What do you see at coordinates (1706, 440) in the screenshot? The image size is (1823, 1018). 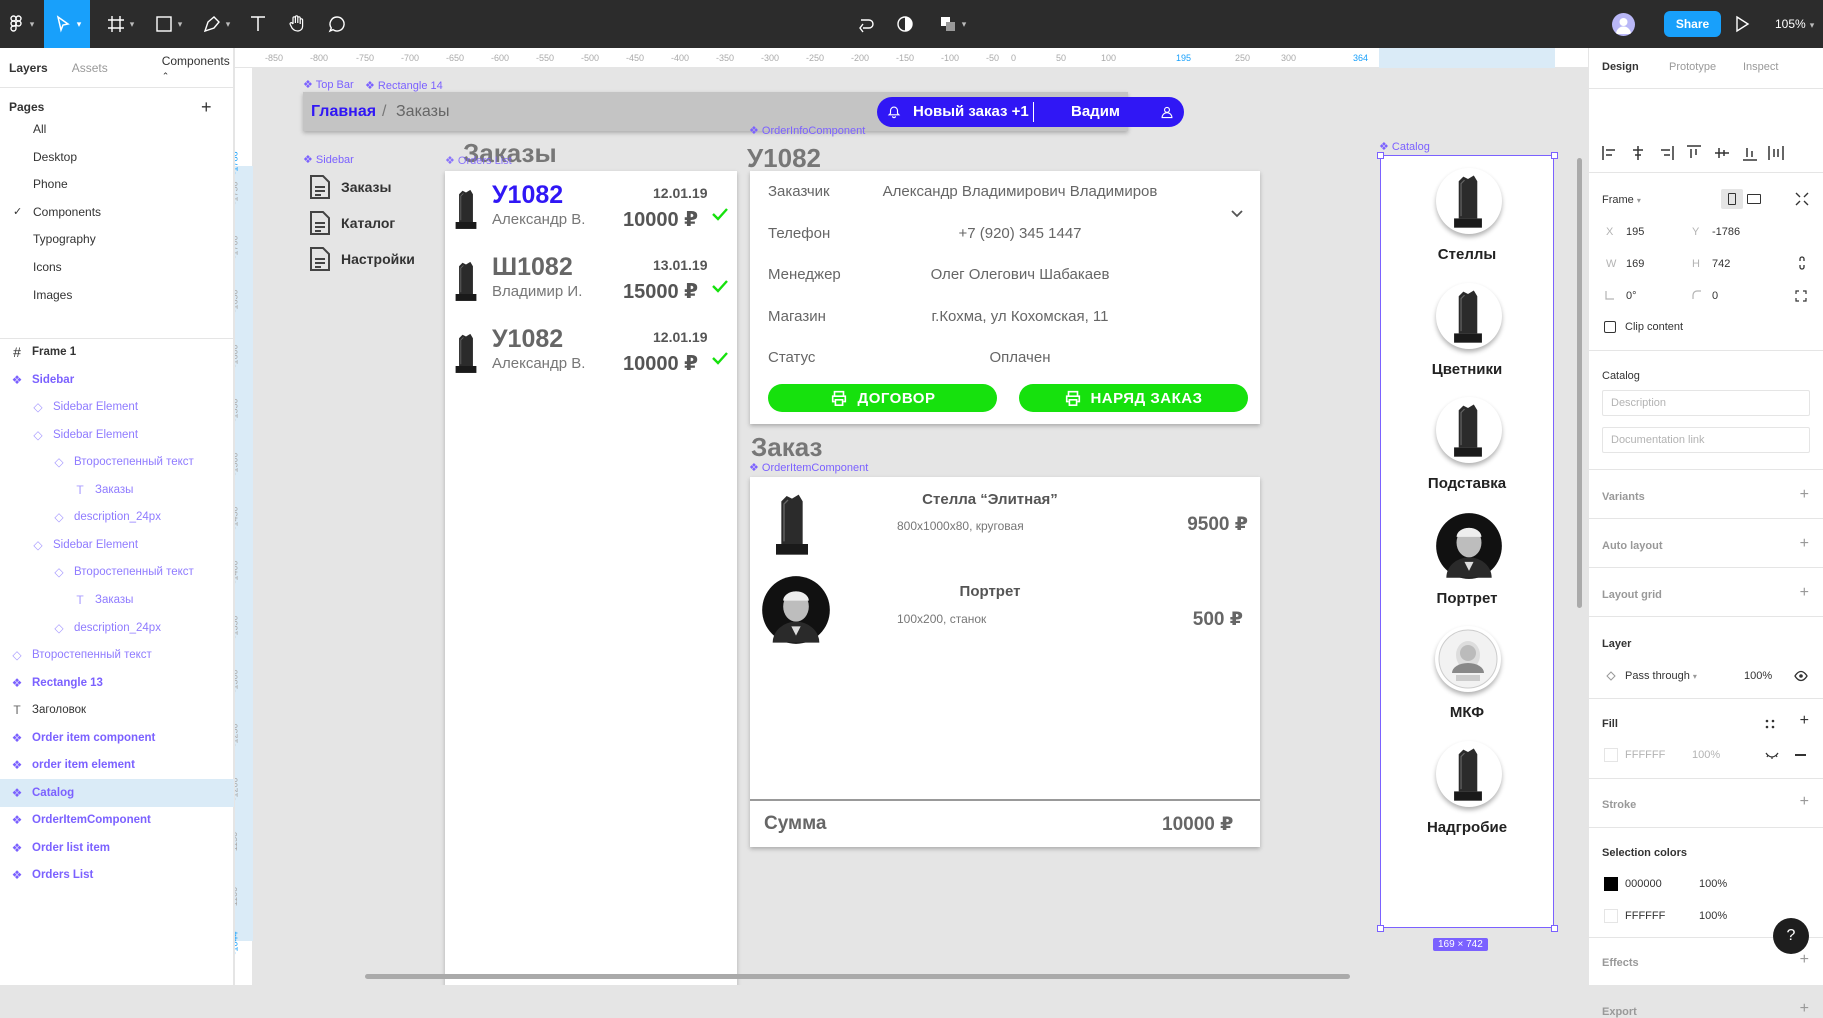 I see `documentation-link-input: Documentation link` at bounding box center [1706, 440].